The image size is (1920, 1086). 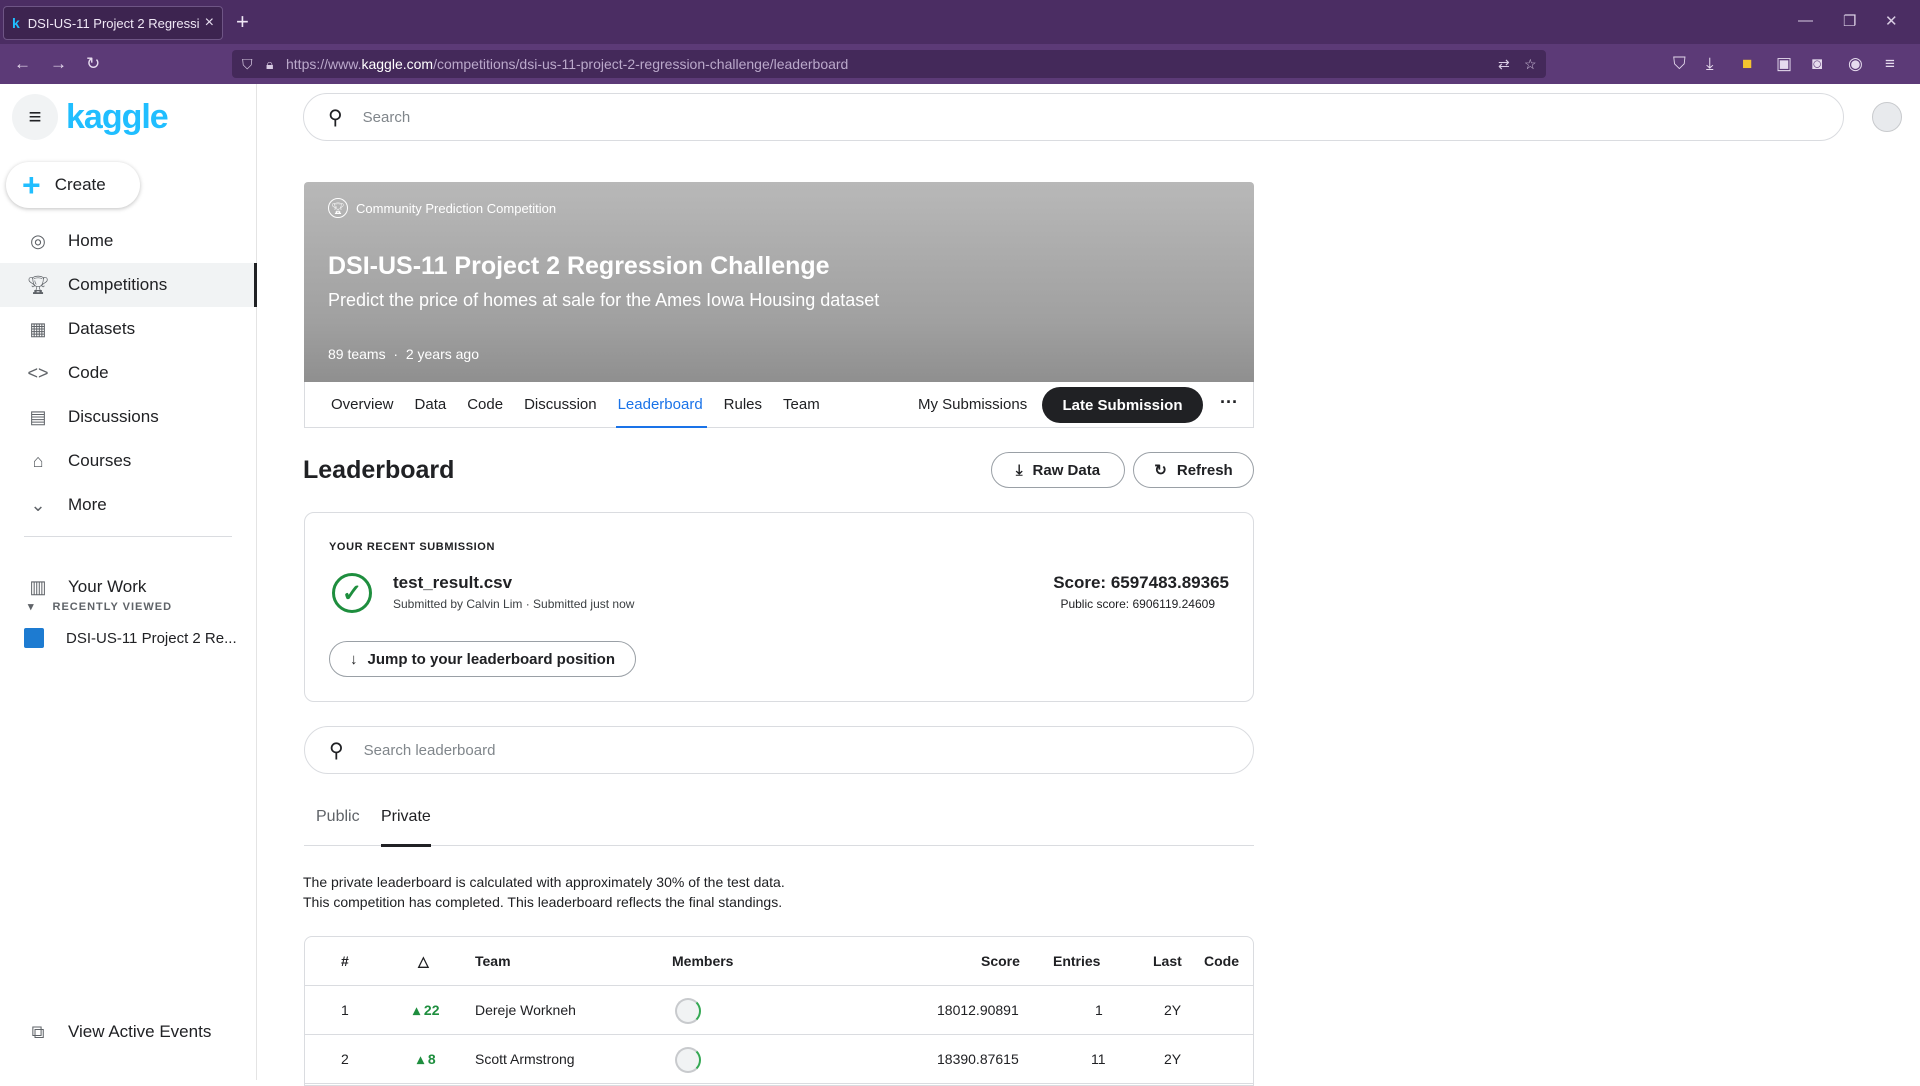 I want to click on forward-icon: →, so click(x=58, y=64).